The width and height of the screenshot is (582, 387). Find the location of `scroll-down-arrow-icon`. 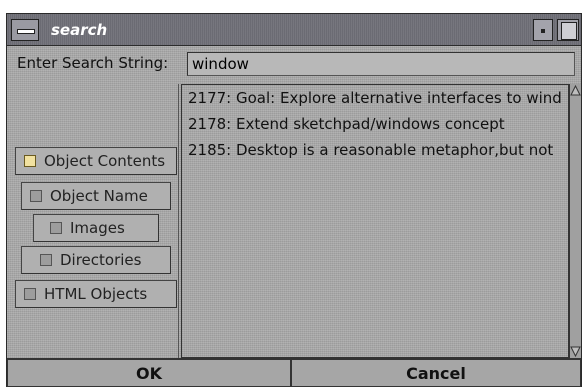

scroll-down-arrow-icon is located at coordinates (575, 351).